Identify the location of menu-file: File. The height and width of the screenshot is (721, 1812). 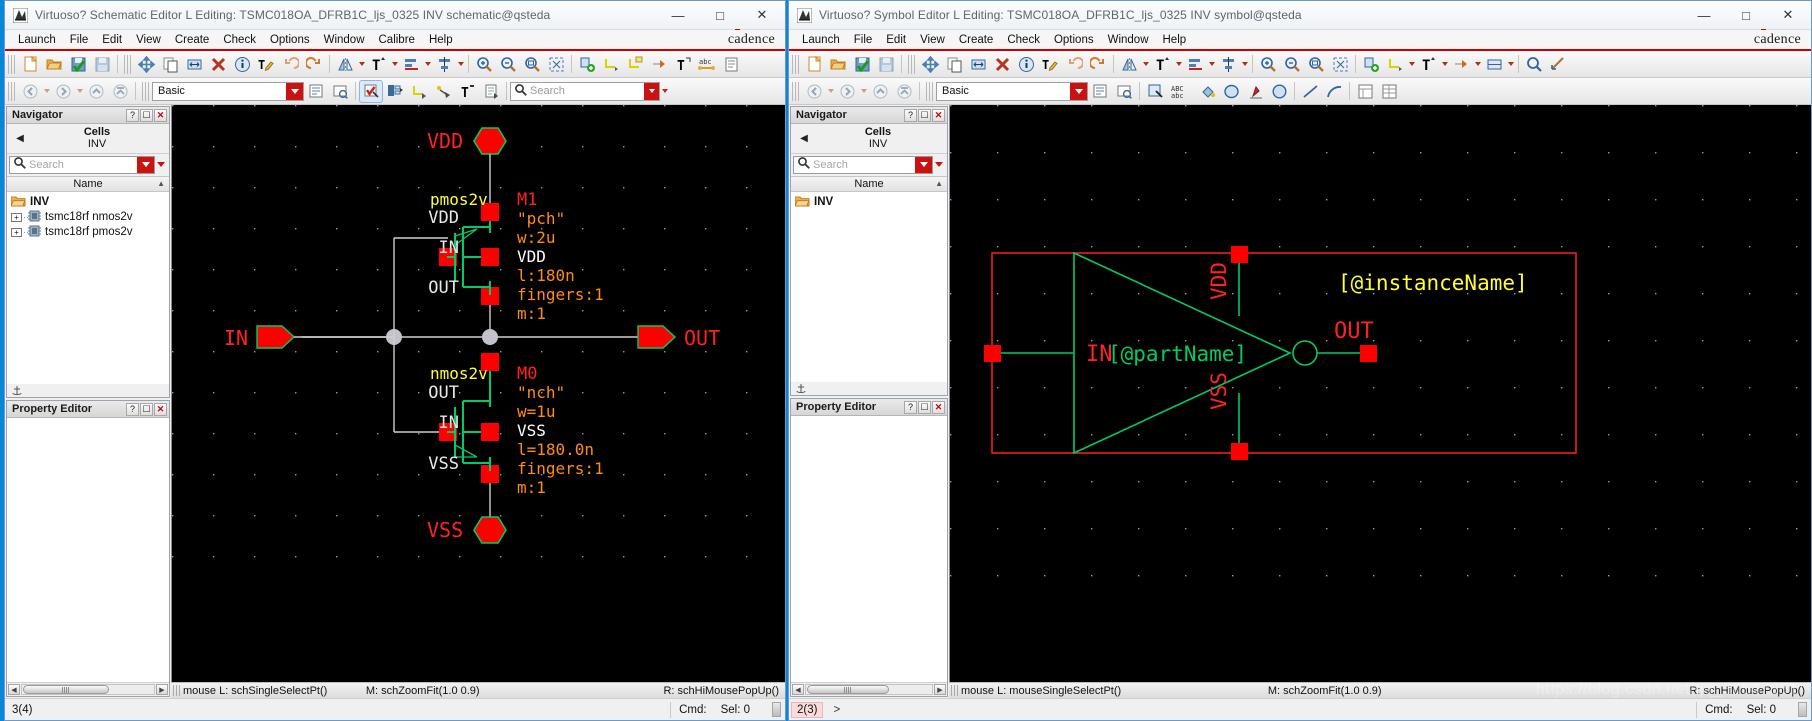
(79, 40).